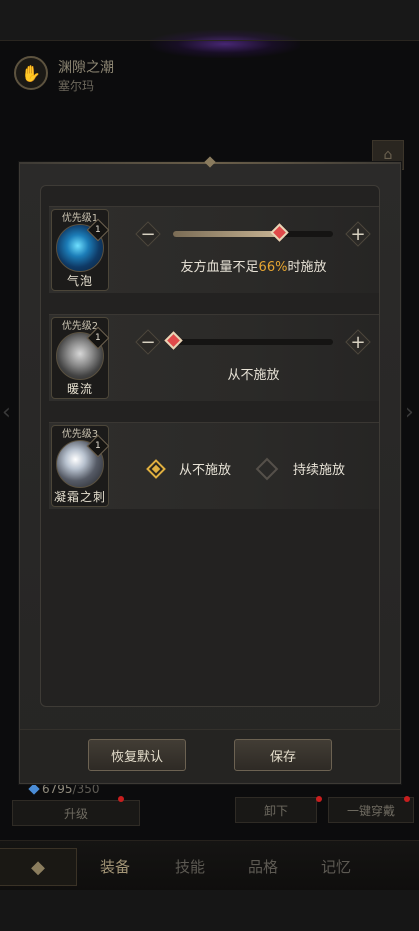 This screenshot has height=931, width=419. What do you see at coordinates (137, 755) in the screenshot?
I see `reset-default-button: 恢复默认` at bounding box center [137, 755].